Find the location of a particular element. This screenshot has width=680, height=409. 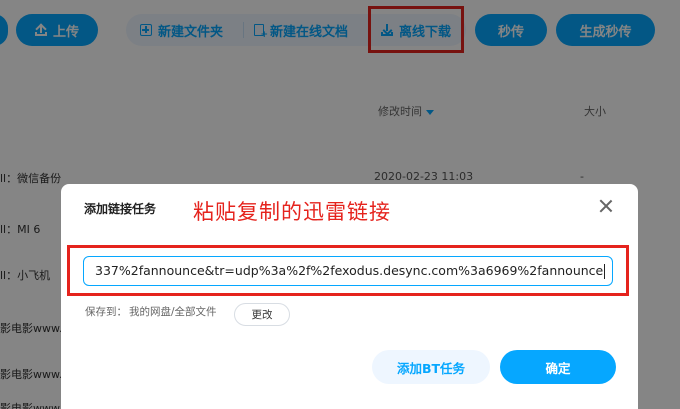

add-bt-task-button: 添加BT任务 is located at coordinates (431, 367).